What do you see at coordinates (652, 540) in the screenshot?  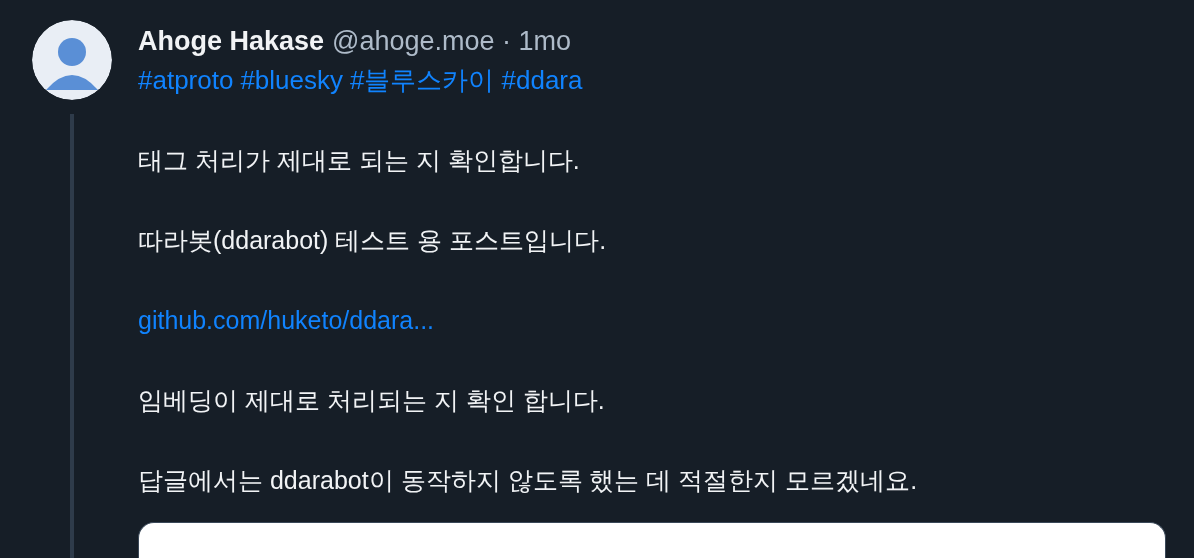 I see `embed-card` at bounding box center [652, 540].